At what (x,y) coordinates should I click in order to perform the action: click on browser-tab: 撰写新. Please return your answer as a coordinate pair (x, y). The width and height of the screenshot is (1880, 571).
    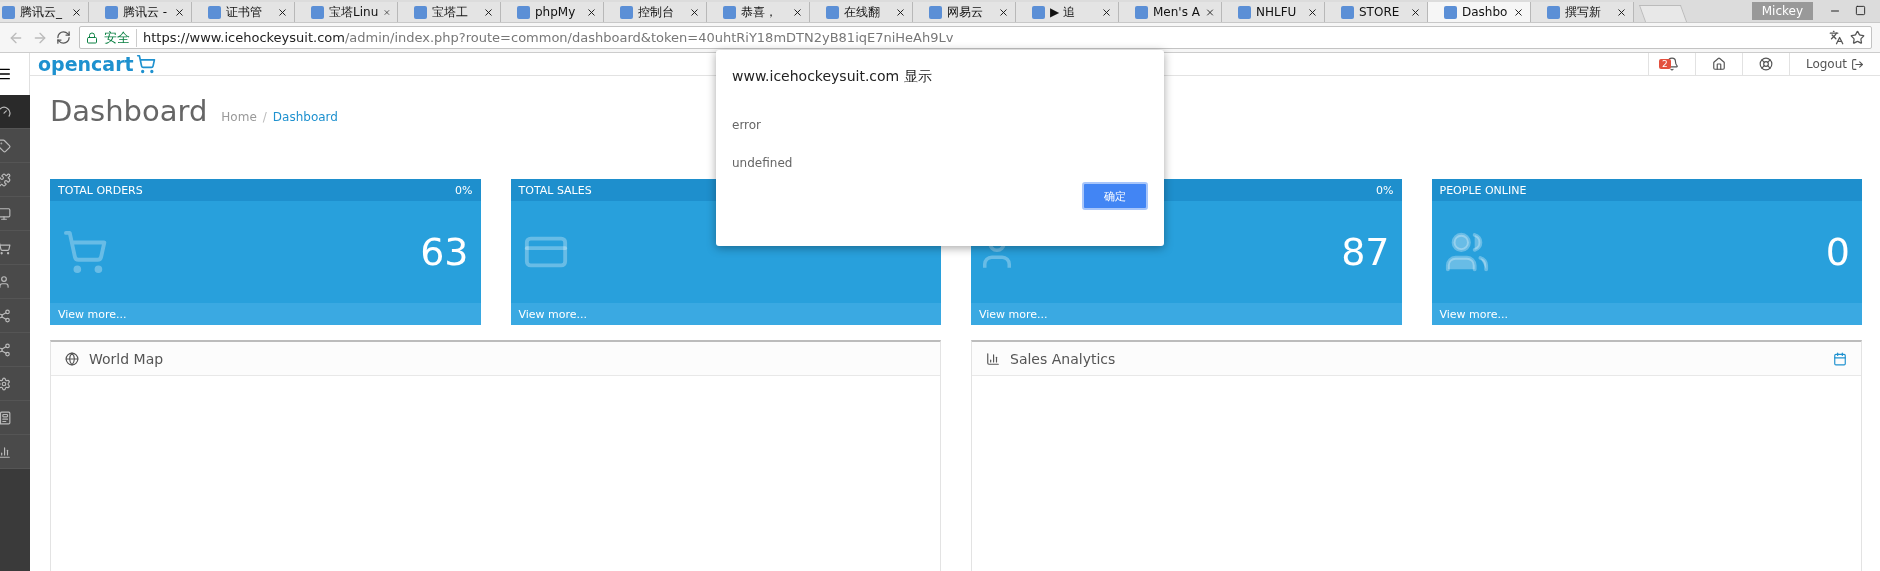
    Looking at the image, I should click on (1582, 12).